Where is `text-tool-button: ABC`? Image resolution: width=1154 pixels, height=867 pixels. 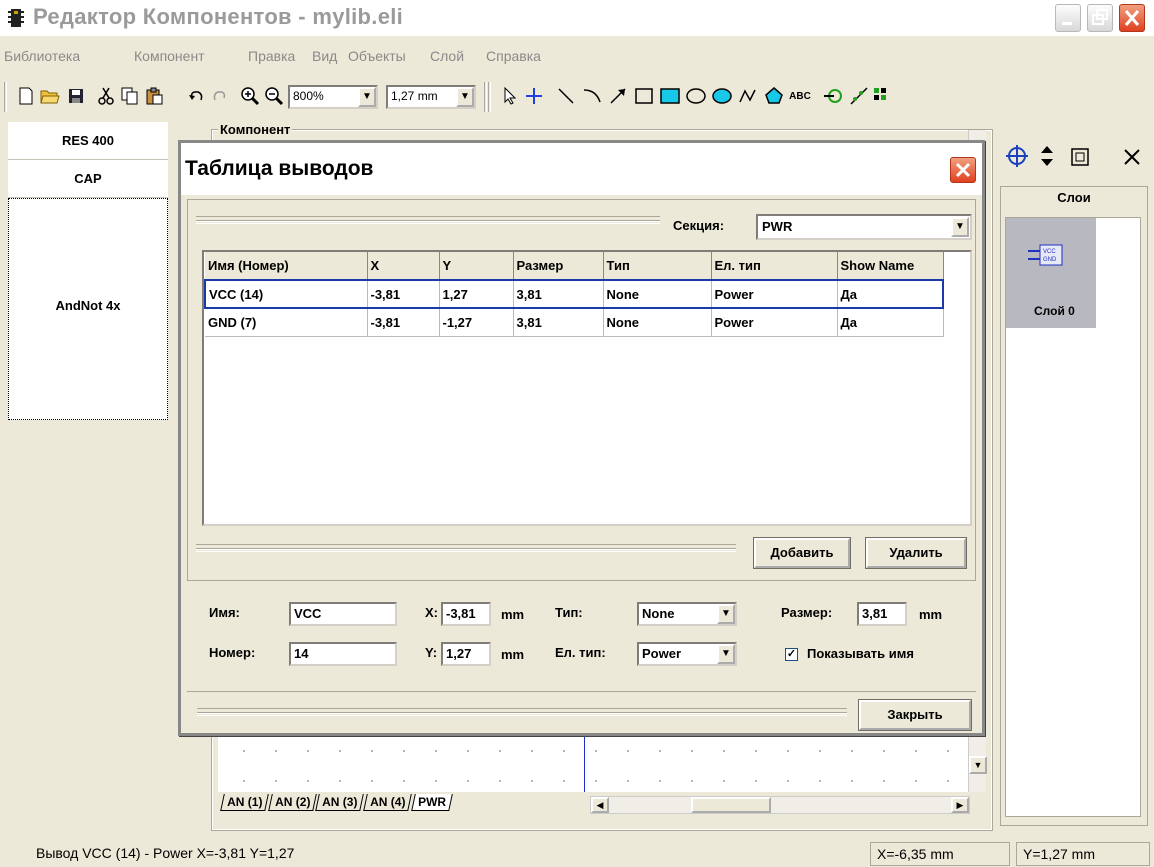 text-tool-button: ABC is located at coordinates (800, 96).